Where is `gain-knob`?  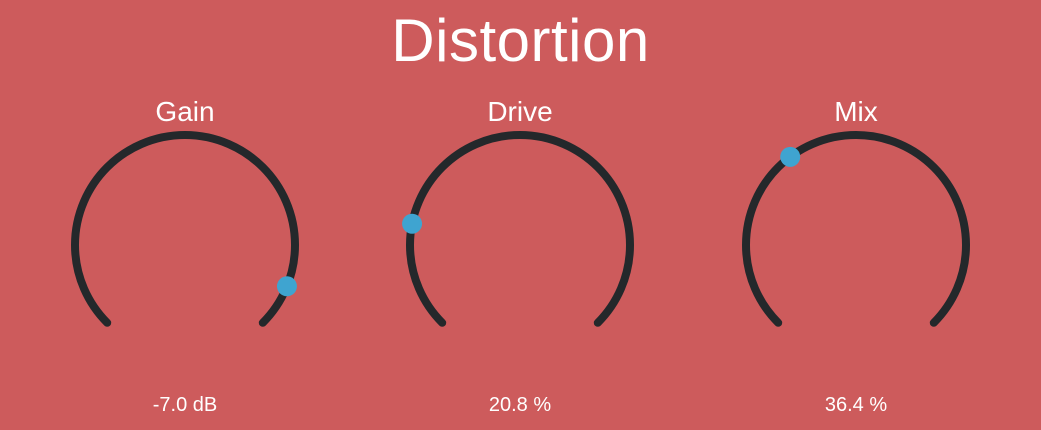
gain-knob is located at coordinates (185, 245).